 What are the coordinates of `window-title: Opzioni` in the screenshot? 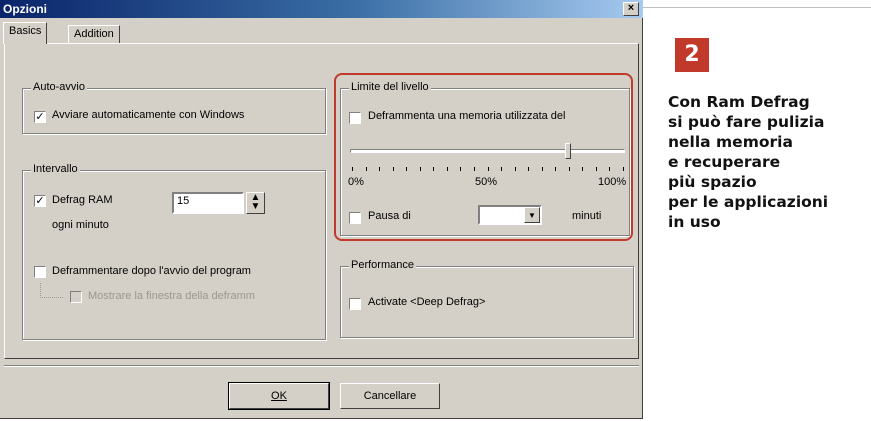 It's located at (25, 9).